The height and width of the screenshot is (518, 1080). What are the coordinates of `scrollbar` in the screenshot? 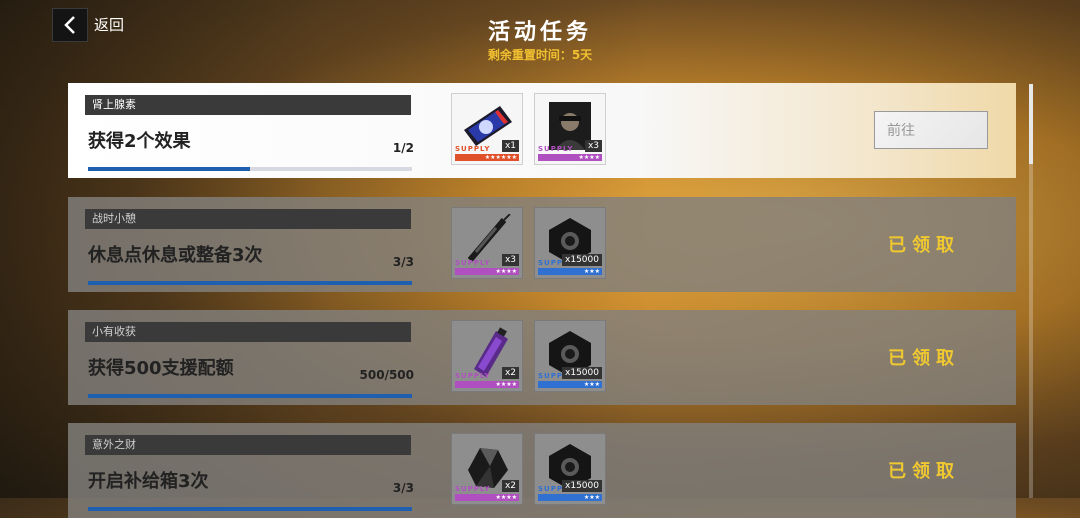 It's located at (1031, 291).